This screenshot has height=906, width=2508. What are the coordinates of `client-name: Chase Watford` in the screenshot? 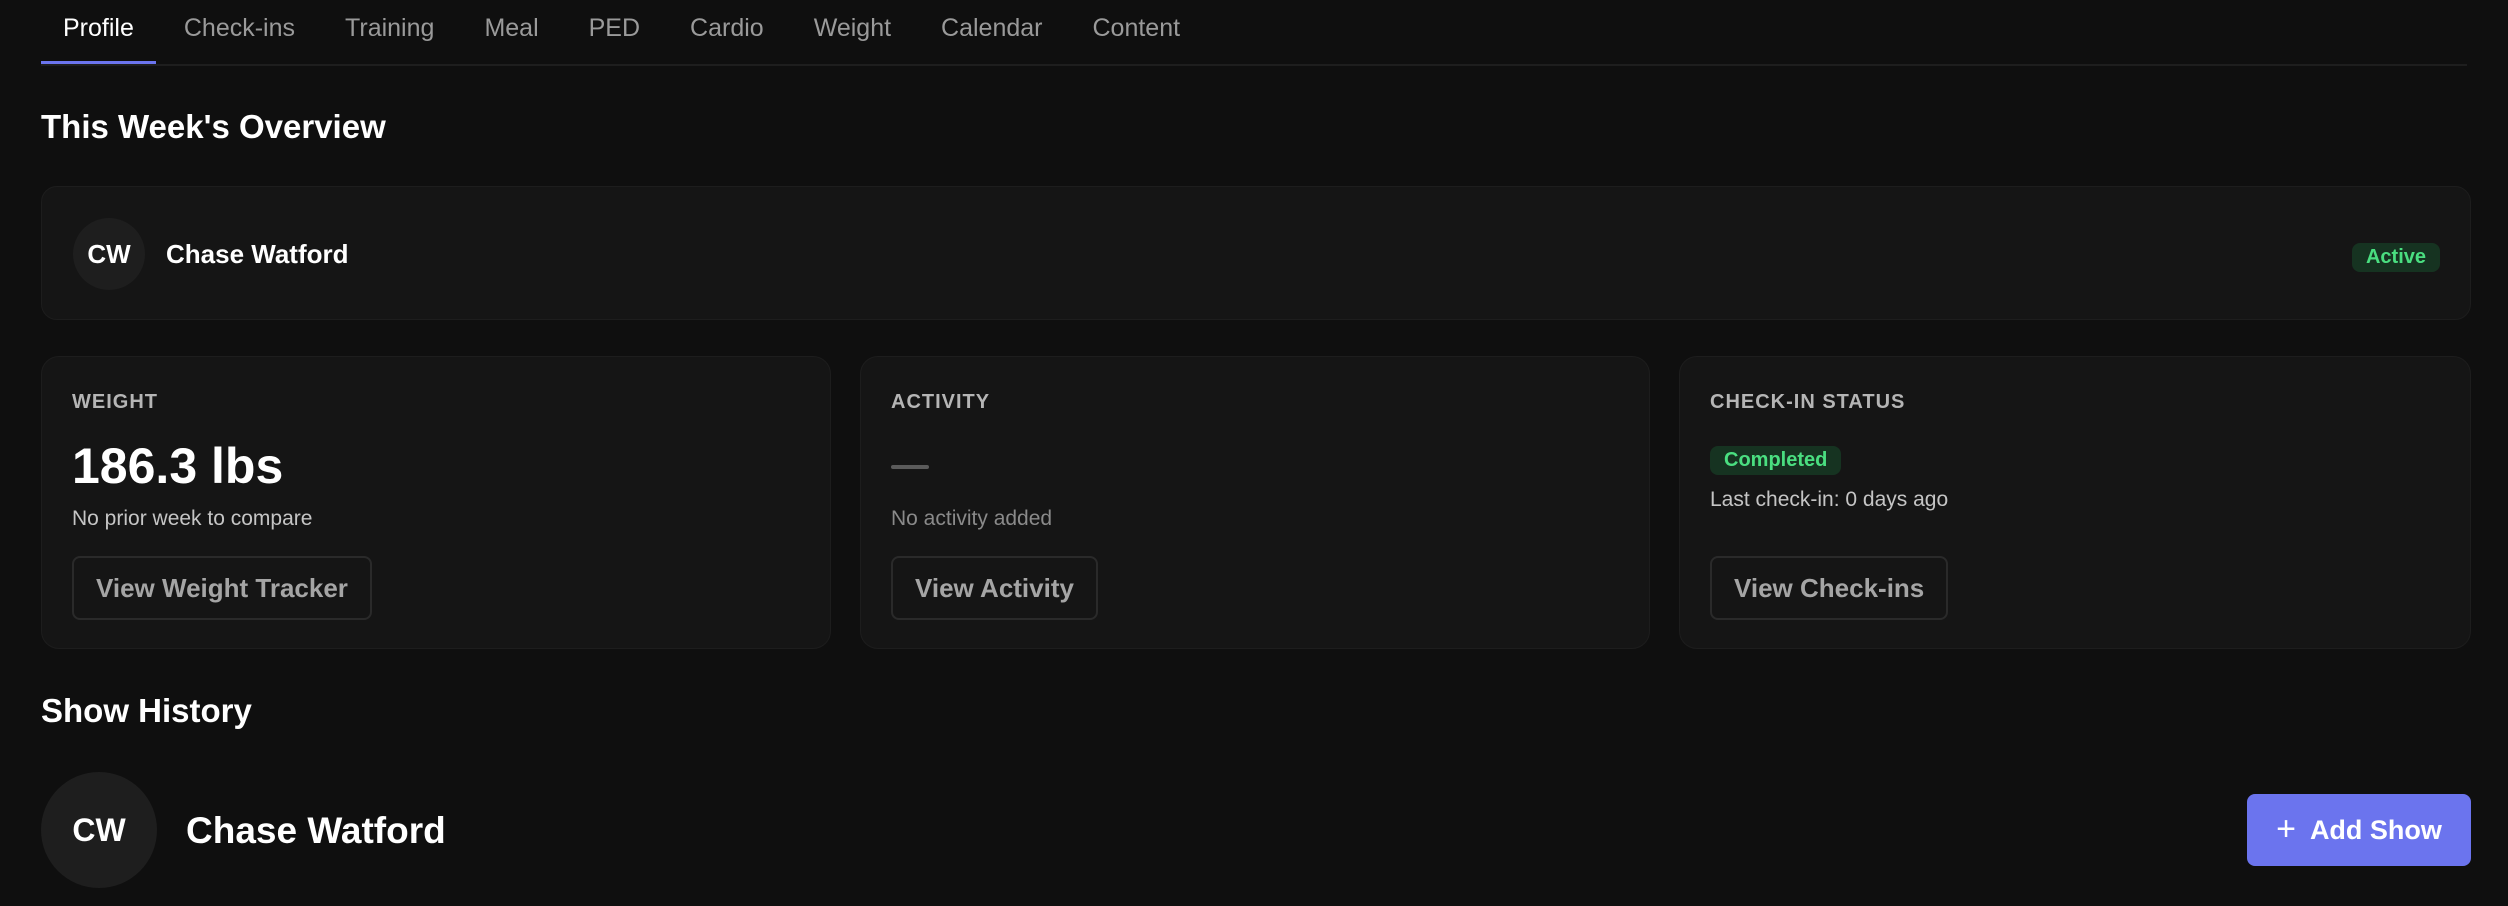 It's located at (257, 254).